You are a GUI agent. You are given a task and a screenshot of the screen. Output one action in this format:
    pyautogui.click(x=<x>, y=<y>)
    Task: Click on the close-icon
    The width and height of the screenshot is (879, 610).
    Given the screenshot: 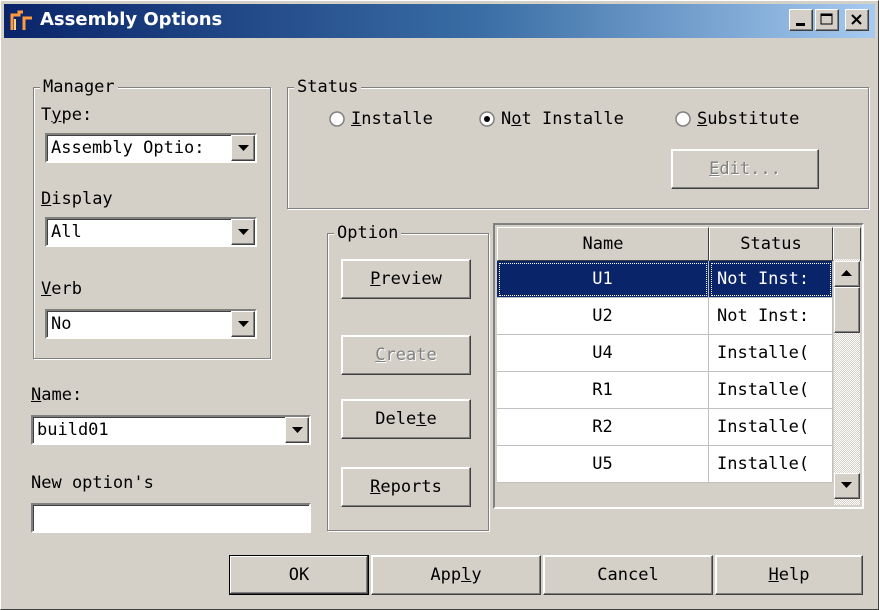 What is the action you would take?
    pyautogui.click(x=856, y=19)
    